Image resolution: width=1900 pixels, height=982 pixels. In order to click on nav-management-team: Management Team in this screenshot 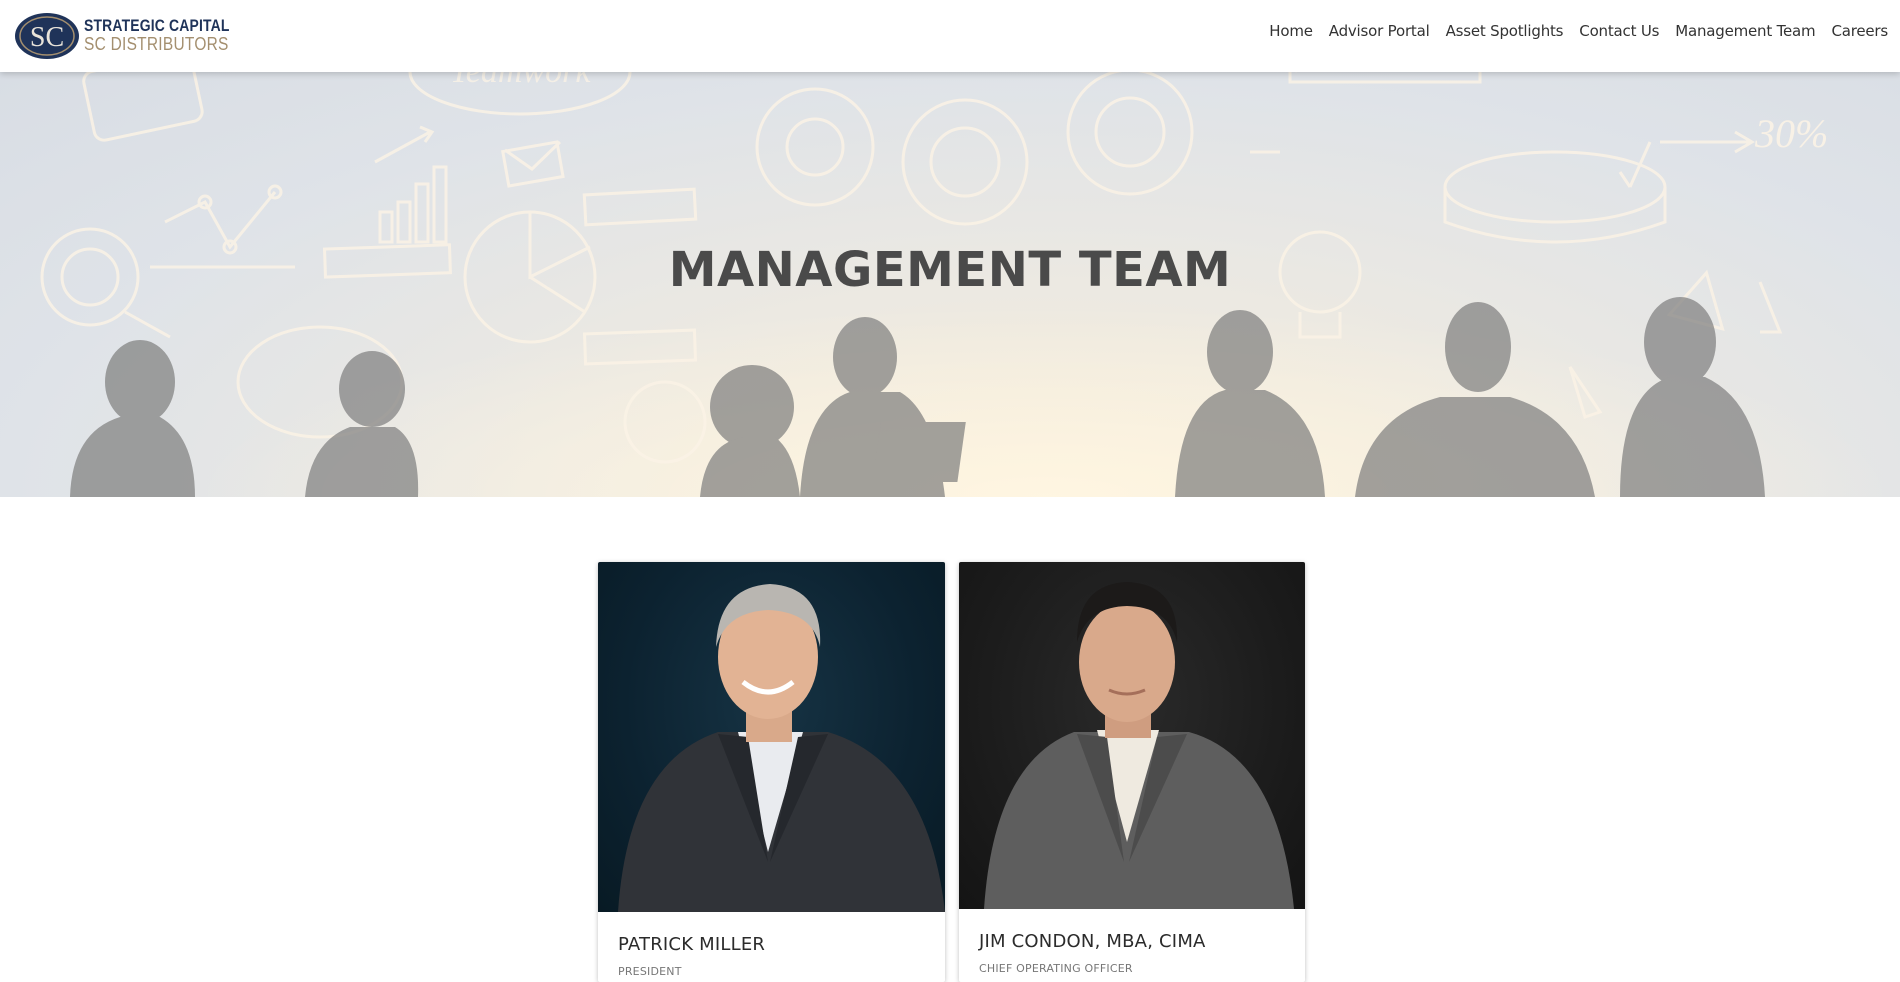, I will do `click(1745, 31)`.